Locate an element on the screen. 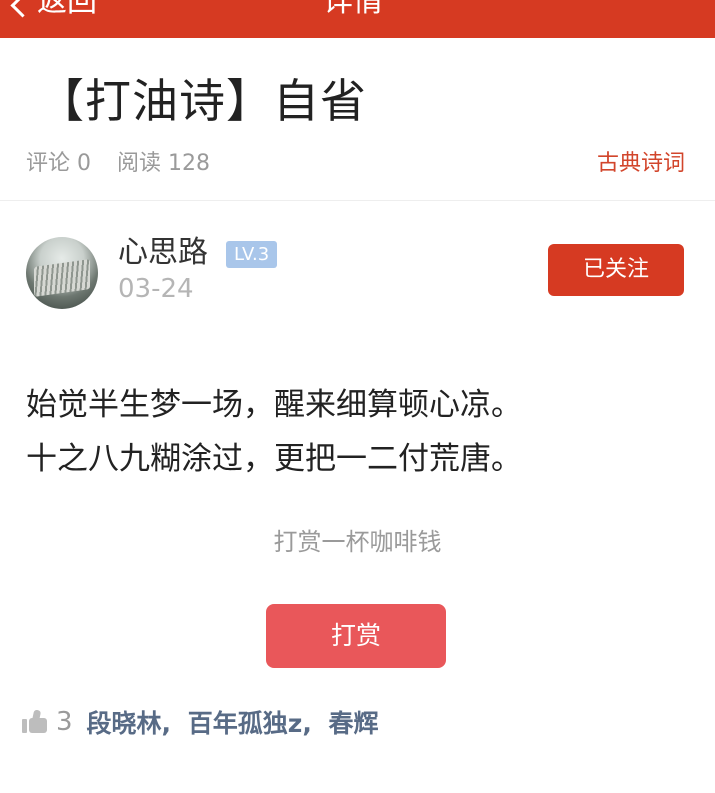  read-count: 阅读 128 is located at coordinates (163, 163).